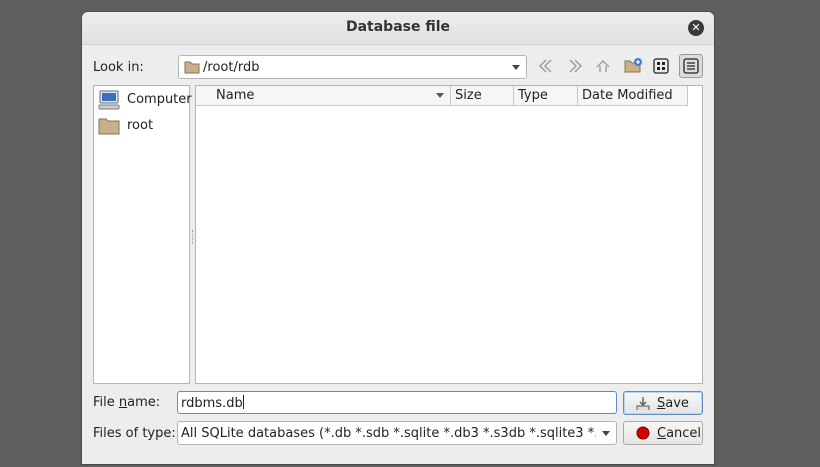 The height and width of the screenshot is (467, 820). Describe the element at coordinates (440, 95) in the screenshot. I see `sort-down-icon` at that location.